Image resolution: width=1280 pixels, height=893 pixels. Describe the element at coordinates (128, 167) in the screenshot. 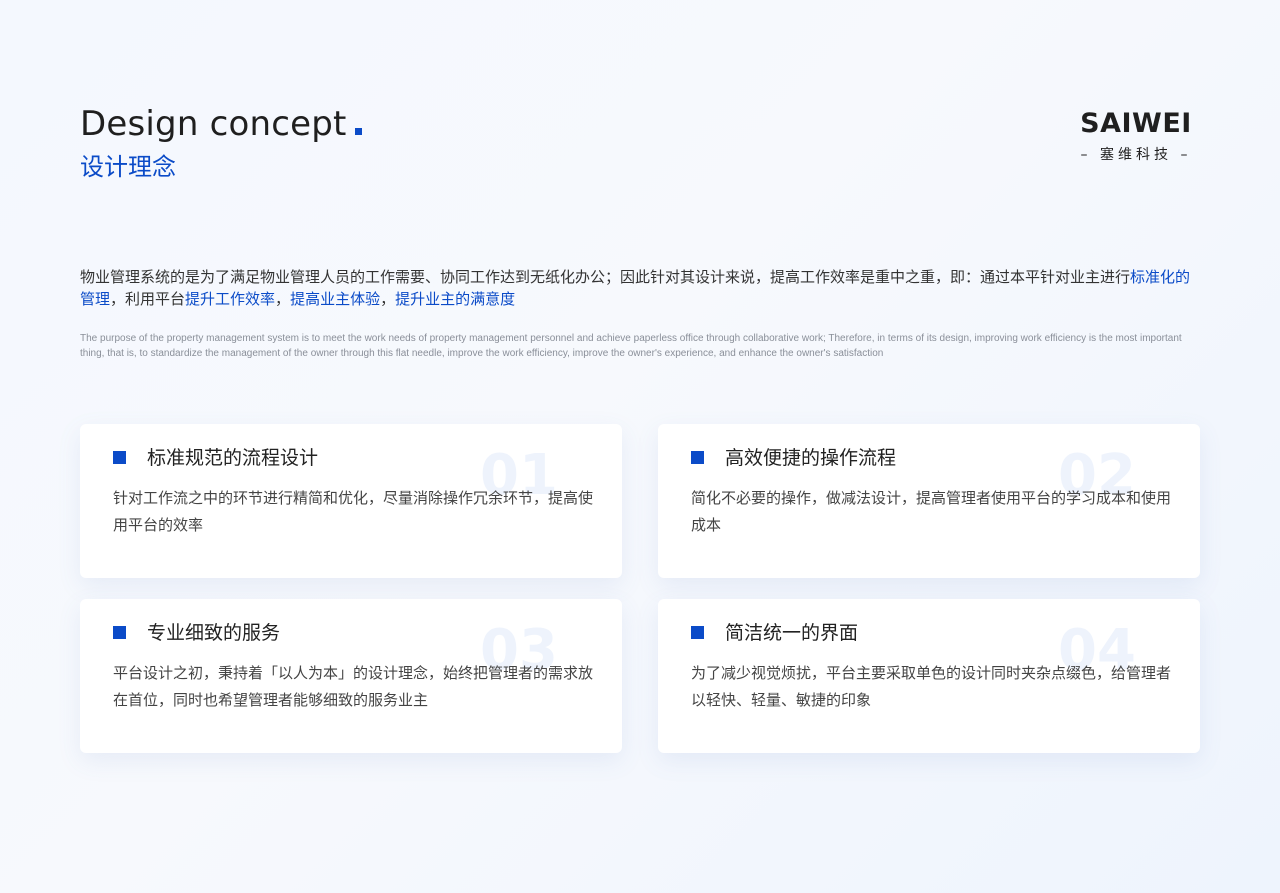

I see `page-subtitle: 设计理念` at that location.